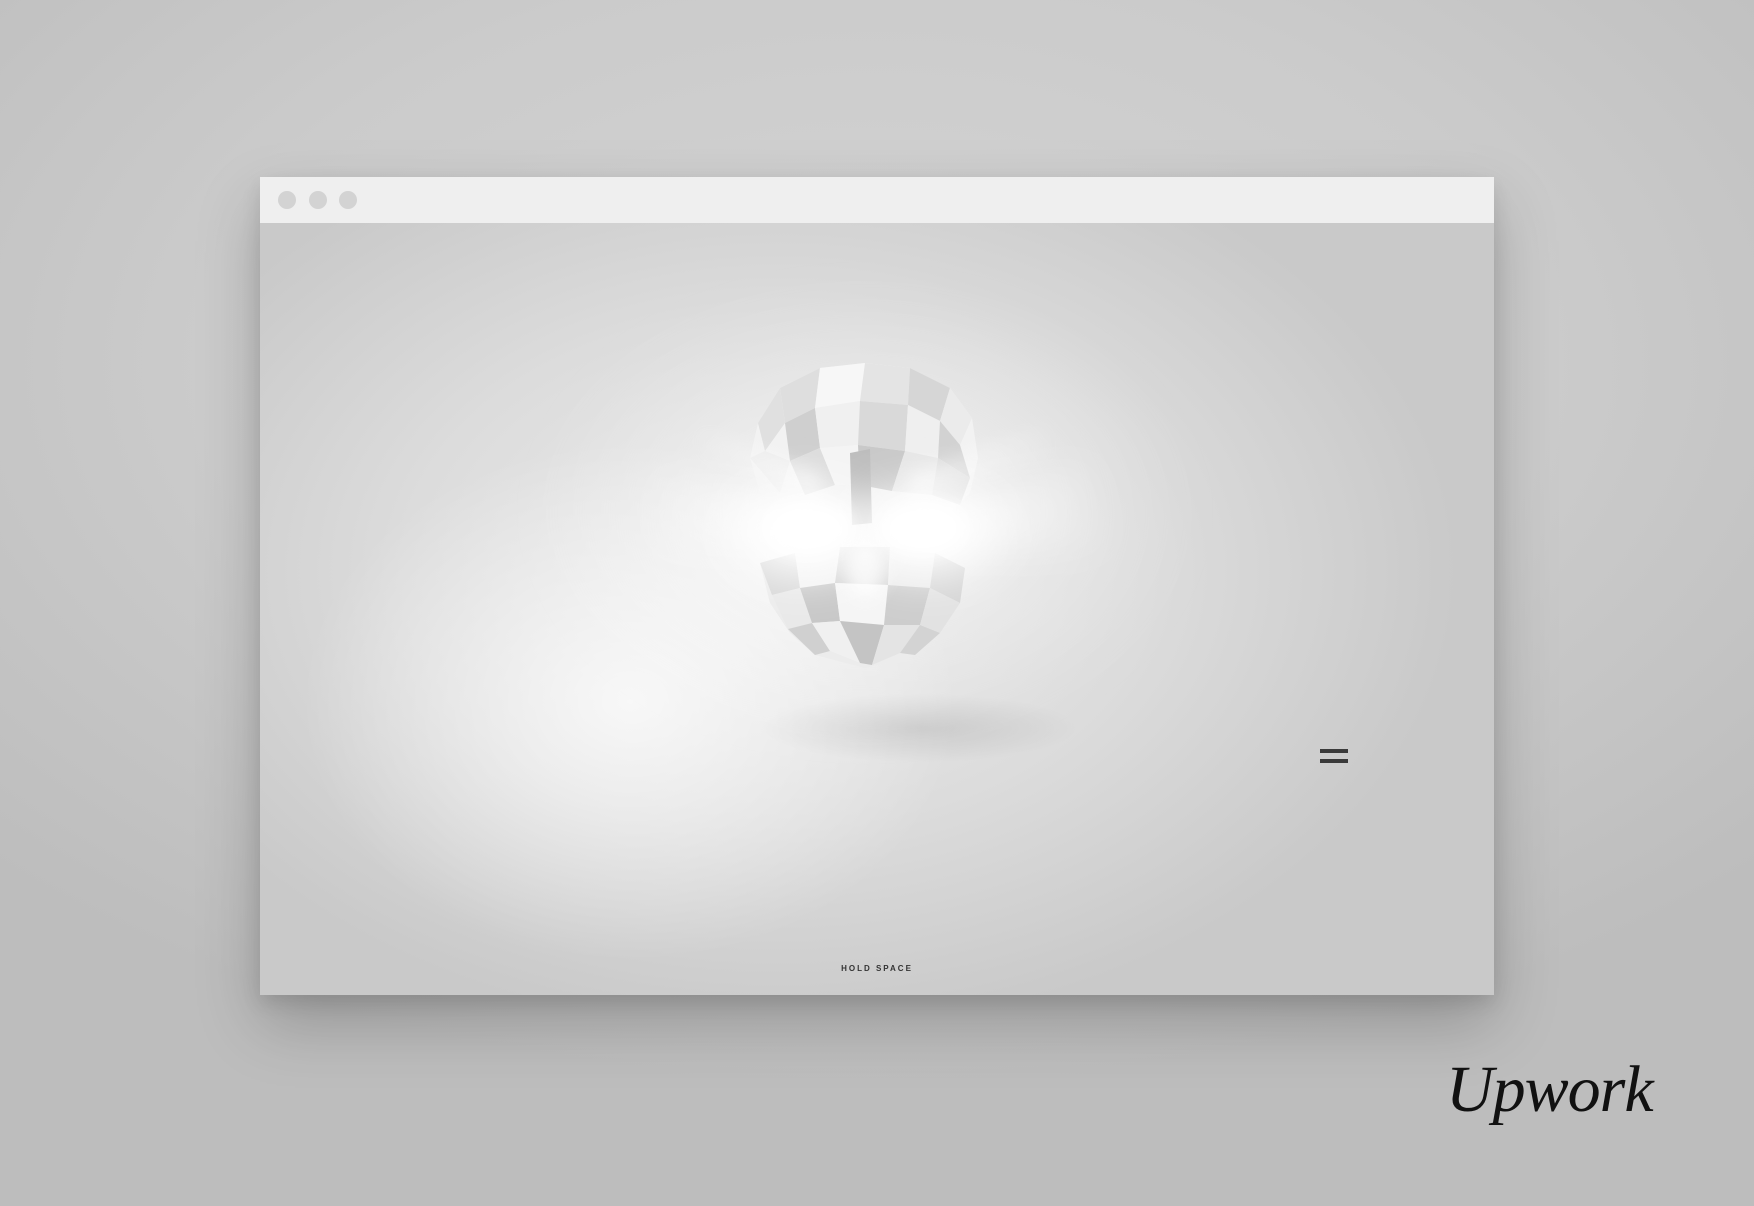 This screenshot has height=1206, width=1754. What do you see at coordinates (877, 968) in the screenshot?
I see `hold-space-hint: HOLD SPACE` at bounding box center [877, 968].